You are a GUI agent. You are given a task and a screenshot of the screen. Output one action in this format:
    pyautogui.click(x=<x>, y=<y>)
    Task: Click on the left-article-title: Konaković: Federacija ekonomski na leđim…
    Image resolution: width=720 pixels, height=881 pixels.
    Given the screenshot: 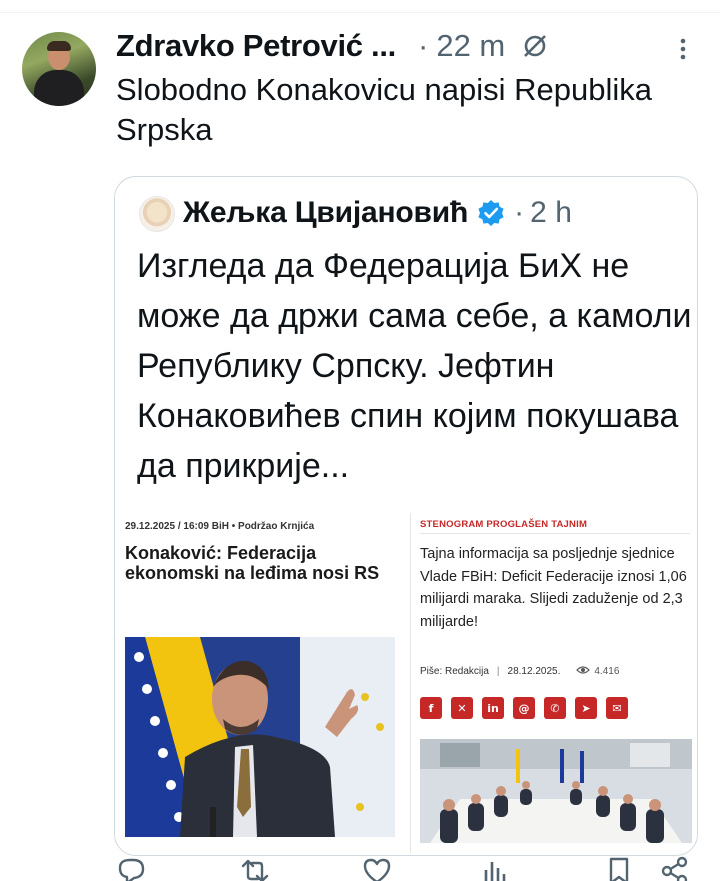 What is the action you would take?
    pyautogui.click(x=252, y=563)
    